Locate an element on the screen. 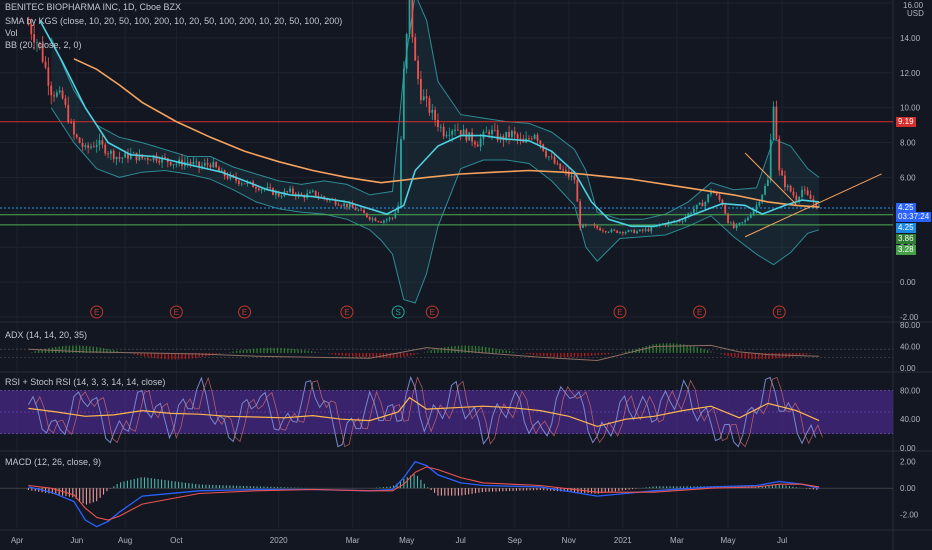  macd-signal-line is located at coordinates (424, 493).